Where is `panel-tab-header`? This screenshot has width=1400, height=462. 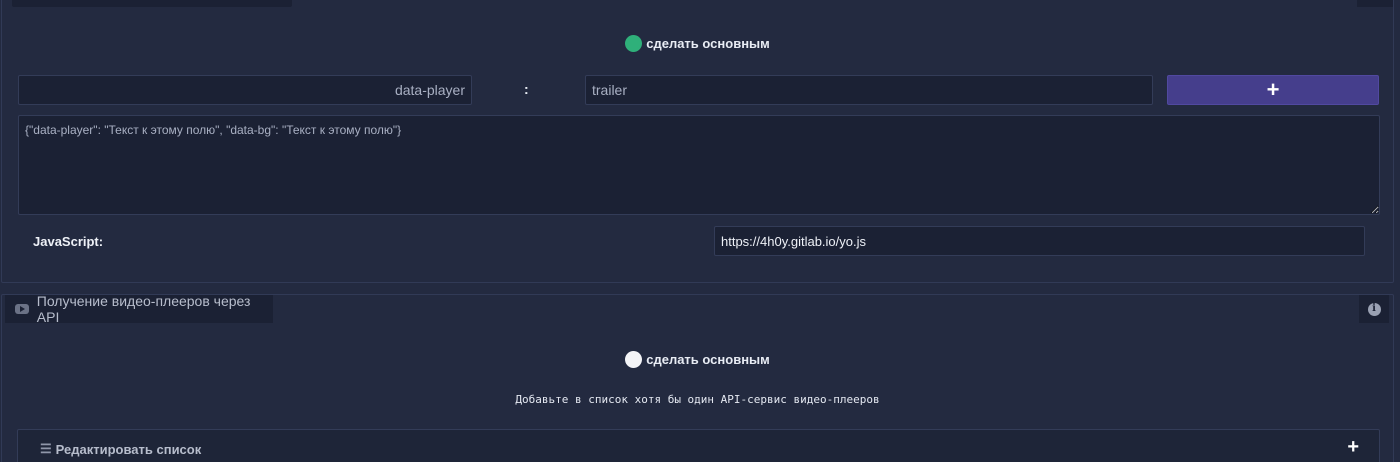 panel-tab-header is located at coordinates (152, 3).